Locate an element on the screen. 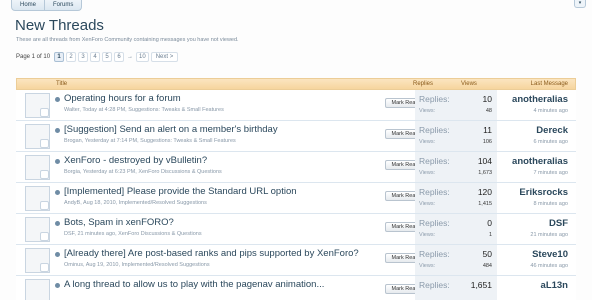 The height and width of the screenshot is (300, 592). page-skip-arrow: → is located at coordinates (130, 57).